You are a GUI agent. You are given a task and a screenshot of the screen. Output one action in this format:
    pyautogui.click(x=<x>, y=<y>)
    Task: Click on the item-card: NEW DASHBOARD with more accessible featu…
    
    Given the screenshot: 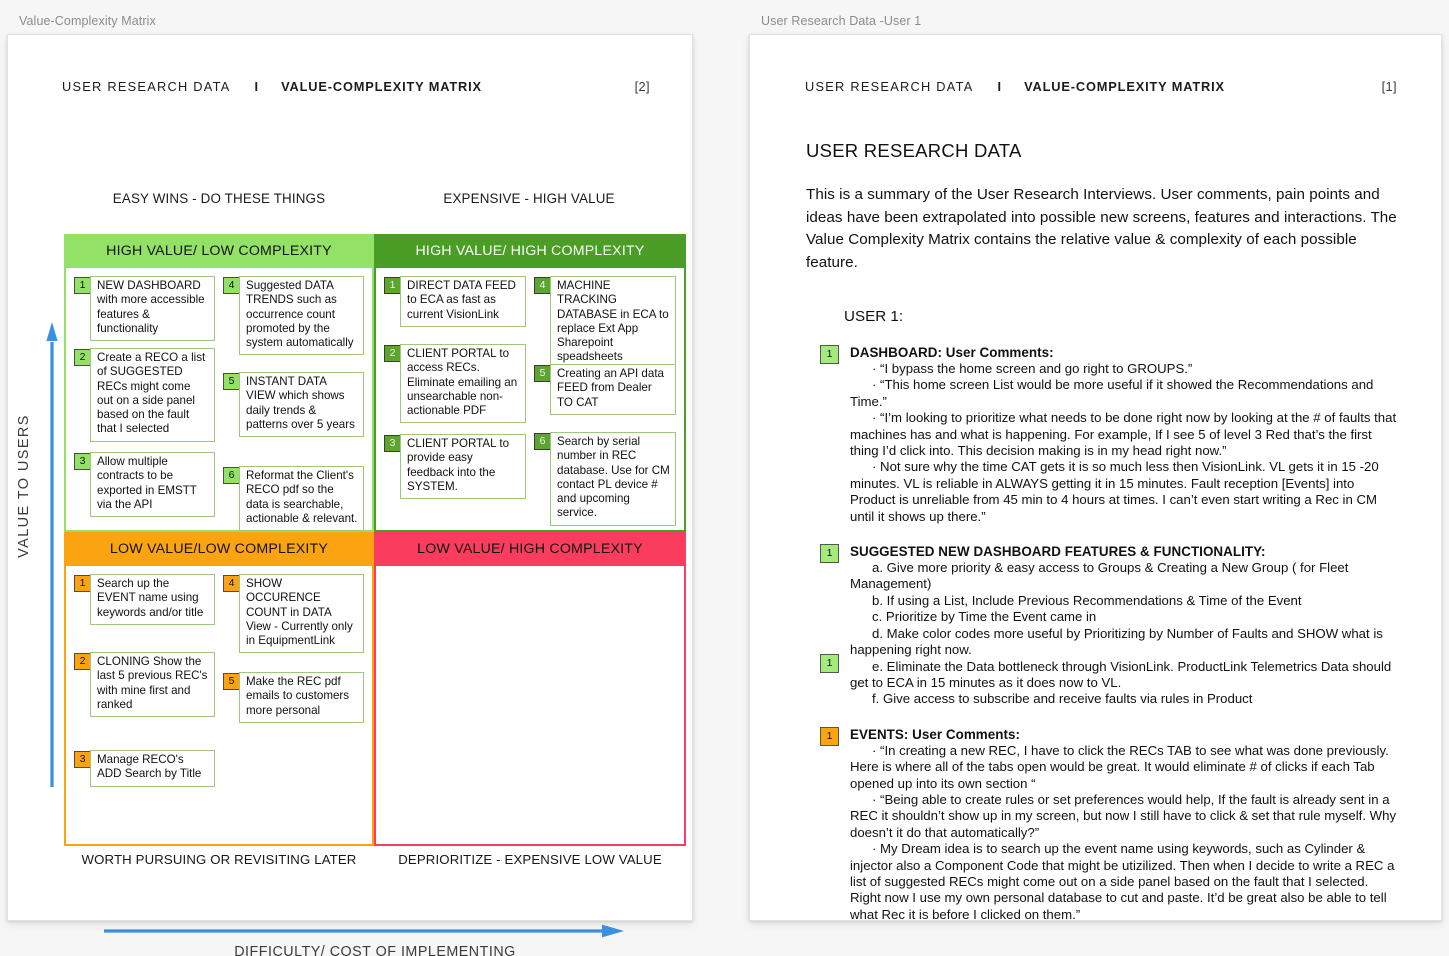 What is the action you would take?
    pyautogui.click(x=152, y=309)
    